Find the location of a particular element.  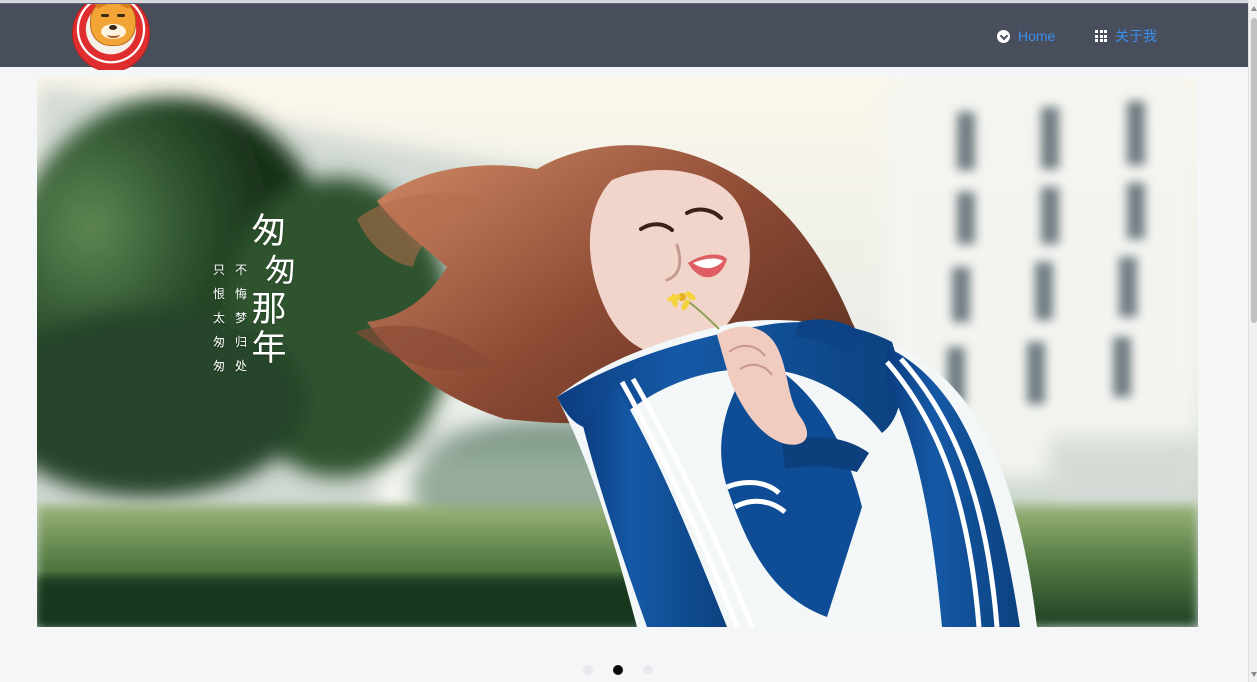

nav-home-label: Home is located at coordinates (1037, 36).